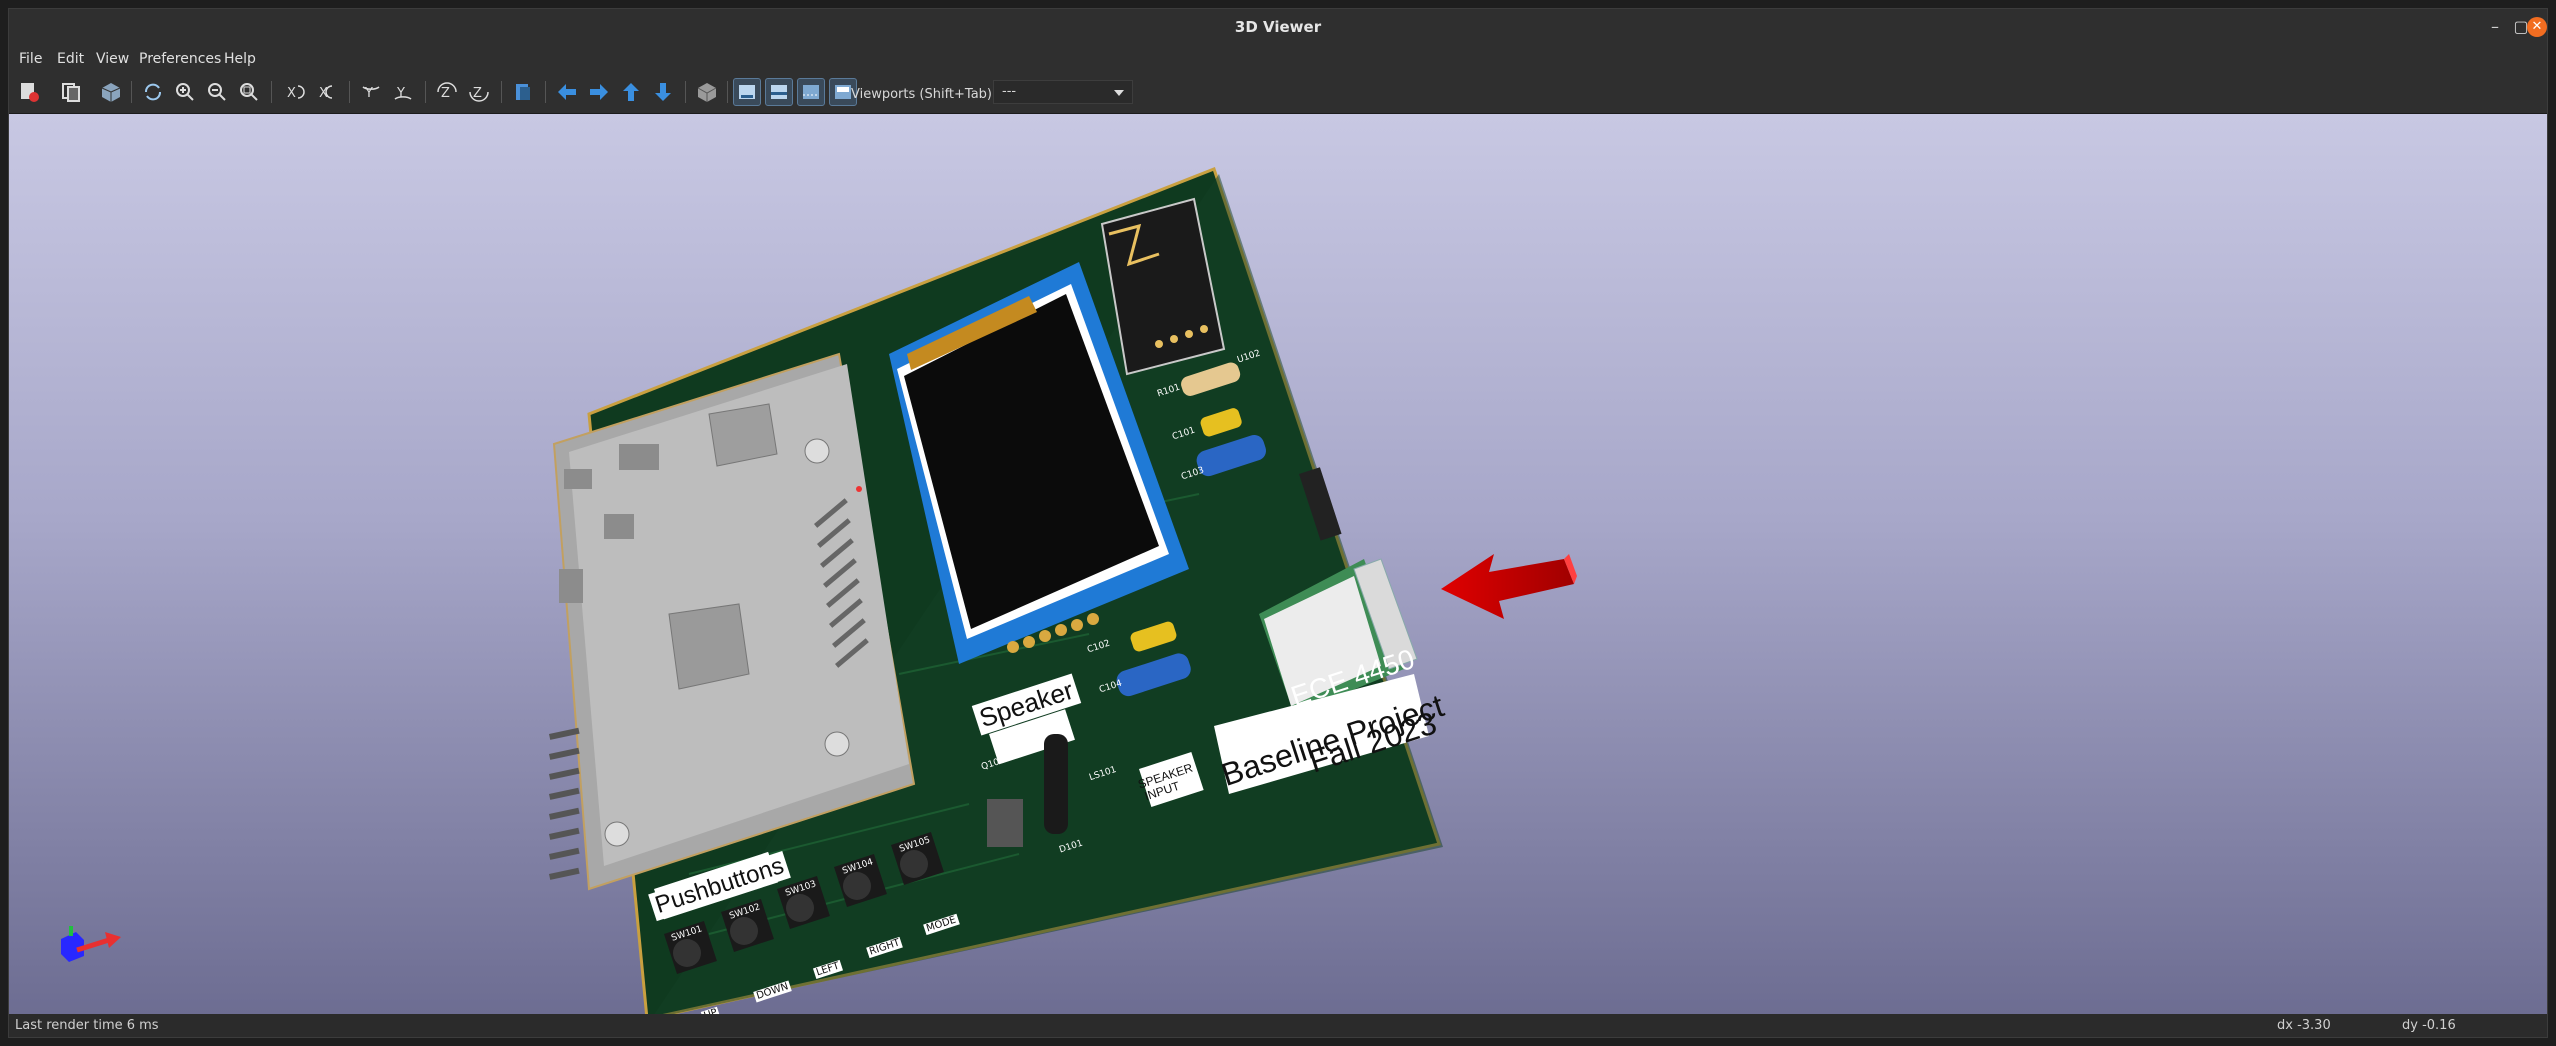 The width and height of the screenshot is (2556, 1046). What do you see at coordinates (2495, 27) in the screenshot?
I see `minimize-button: –` at bounding box center [2495, 27].